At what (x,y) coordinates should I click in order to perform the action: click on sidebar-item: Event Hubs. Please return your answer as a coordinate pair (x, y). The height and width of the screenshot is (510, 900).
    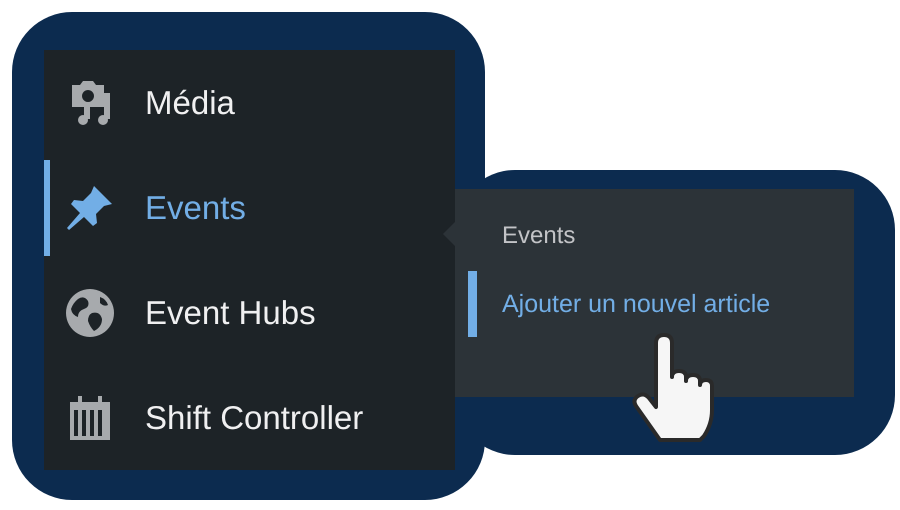
    Looking at the image, I should click on (249, 312).